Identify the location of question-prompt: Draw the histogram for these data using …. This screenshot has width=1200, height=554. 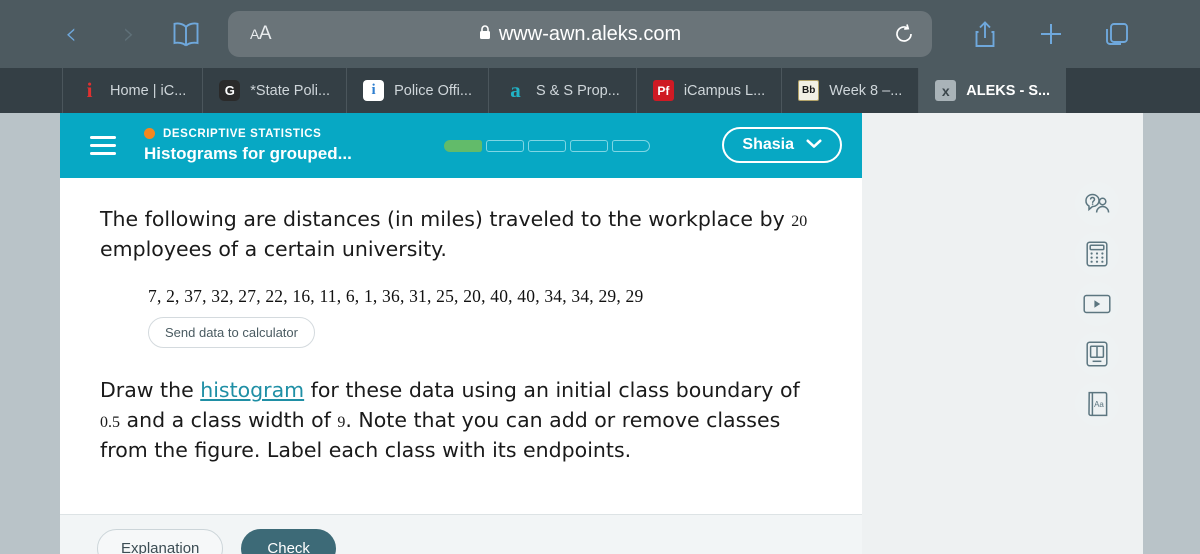
(463, 420).